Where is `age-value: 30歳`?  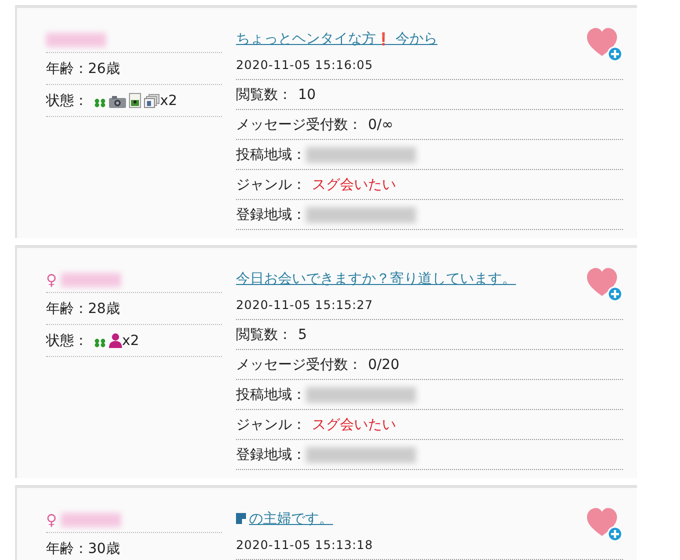
age-value: 30歳 is located at coordinates (104, 549).